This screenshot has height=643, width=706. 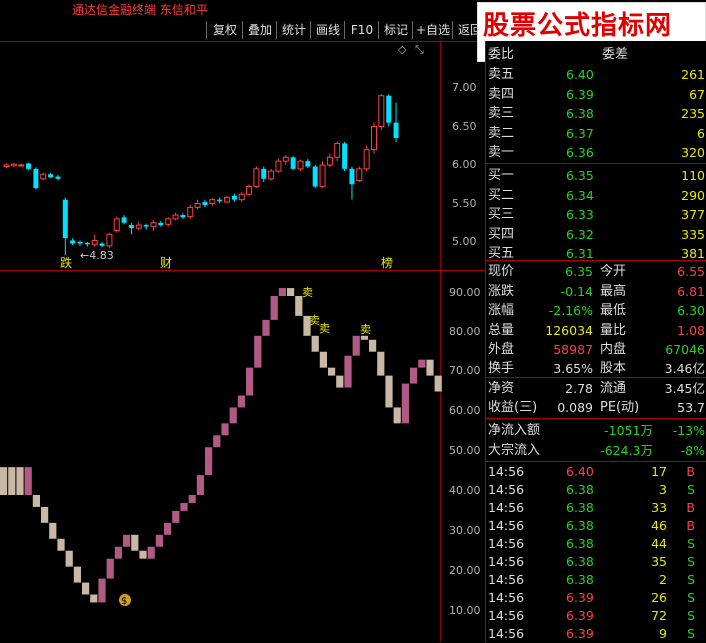 What do you see at coordinates (596, 234) in the screenshot?
I see `bid-row: 买四 6.32 335` at bounding box center [596, 234].